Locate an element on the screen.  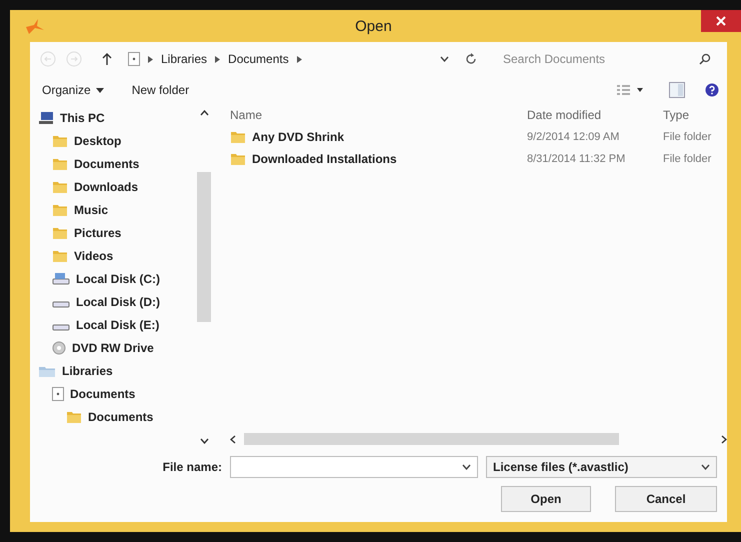
open-button: Open is located at coordinates (546, 499).